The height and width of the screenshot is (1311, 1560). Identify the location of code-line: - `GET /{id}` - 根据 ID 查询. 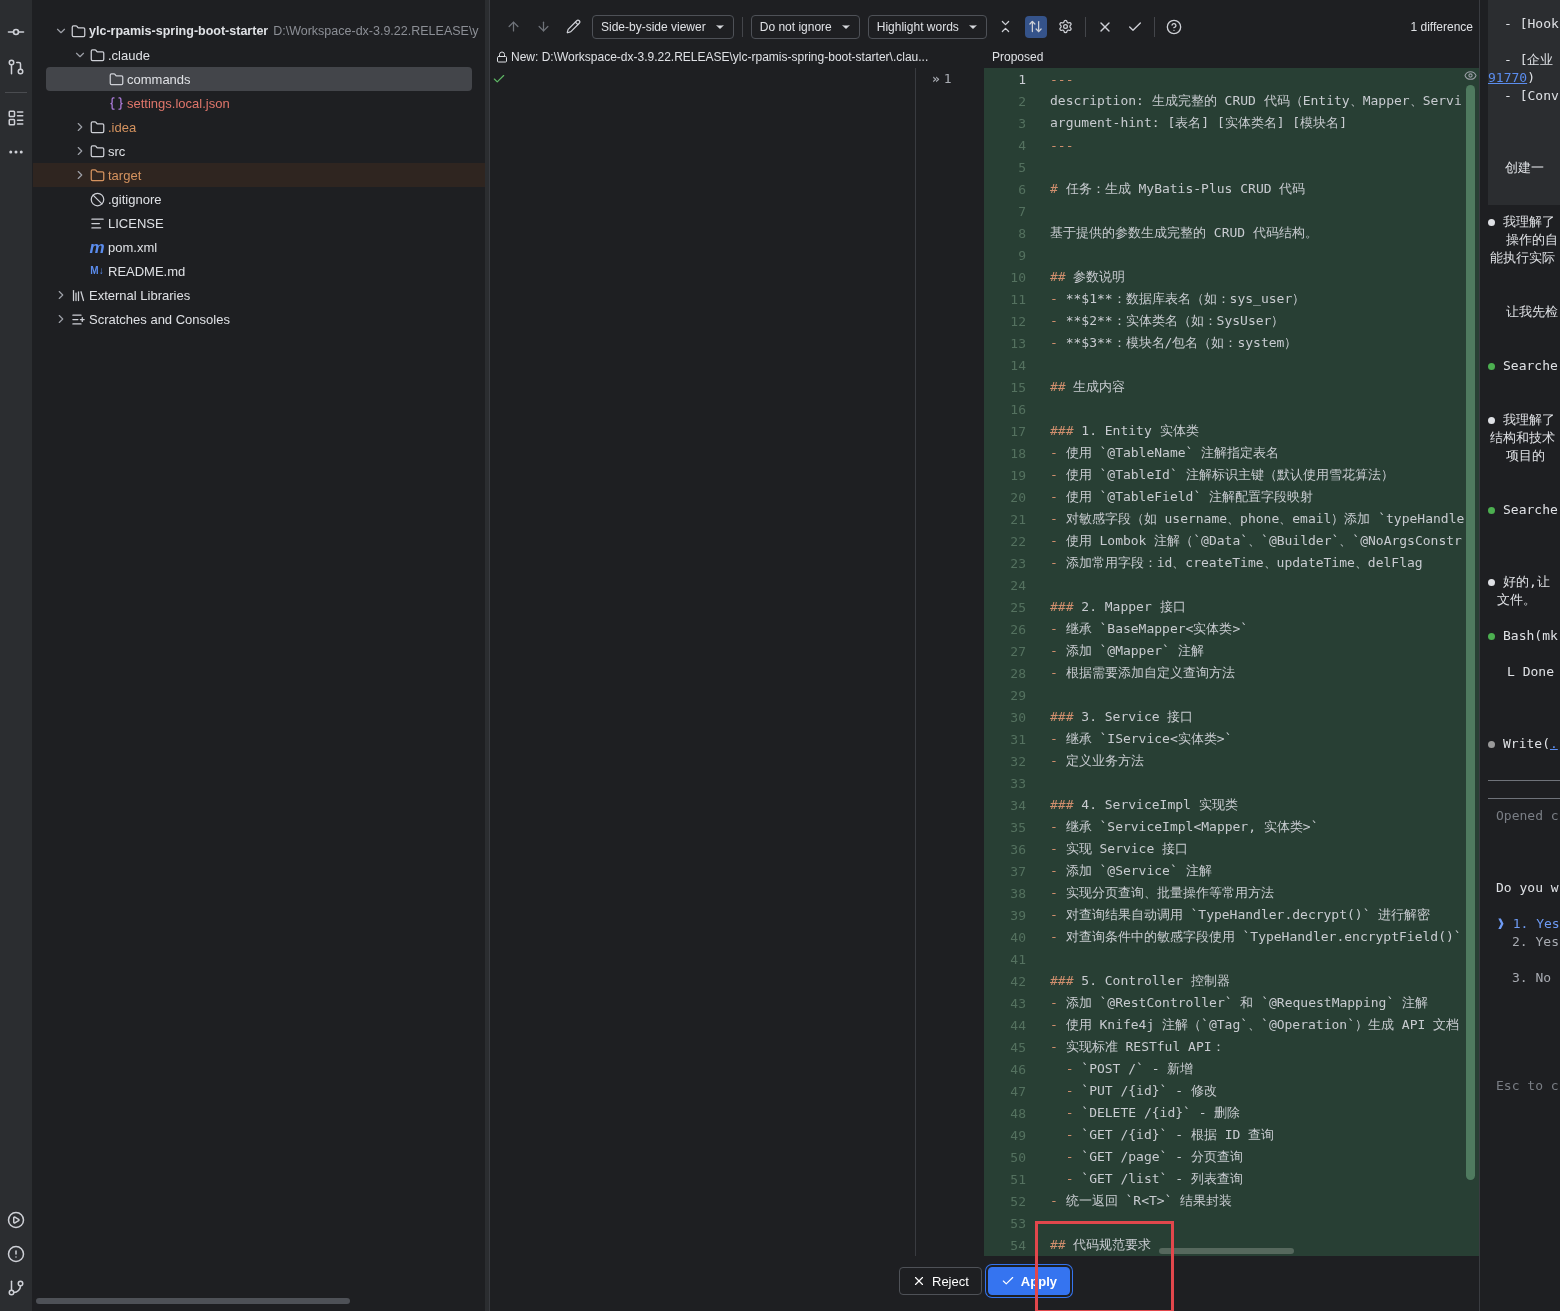
(1169, 1135).